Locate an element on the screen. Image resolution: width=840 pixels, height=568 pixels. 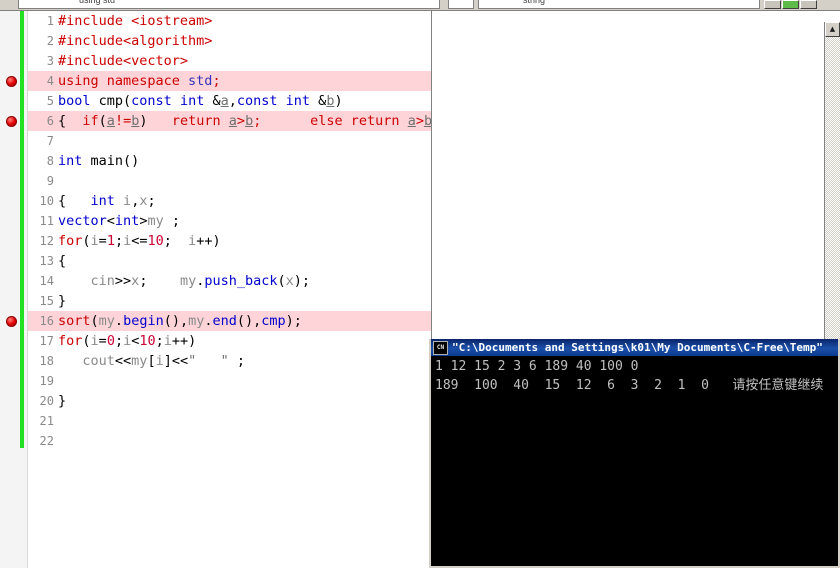
code-token: ++) is located at coordinates (184, 341).